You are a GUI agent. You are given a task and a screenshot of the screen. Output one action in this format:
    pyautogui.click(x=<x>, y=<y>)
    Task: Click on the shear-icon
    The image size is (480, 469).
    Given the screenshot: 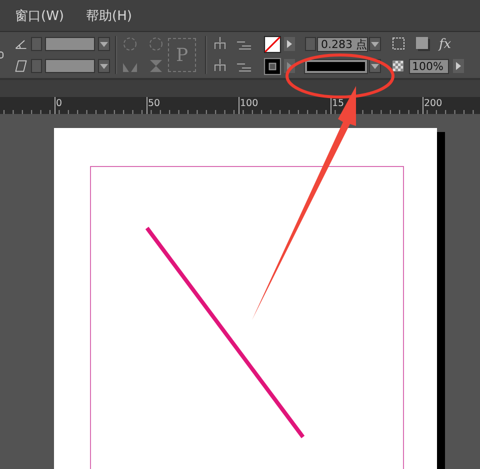 What is the action you would take?
    pyautogui.click(x=21, y=66)
    